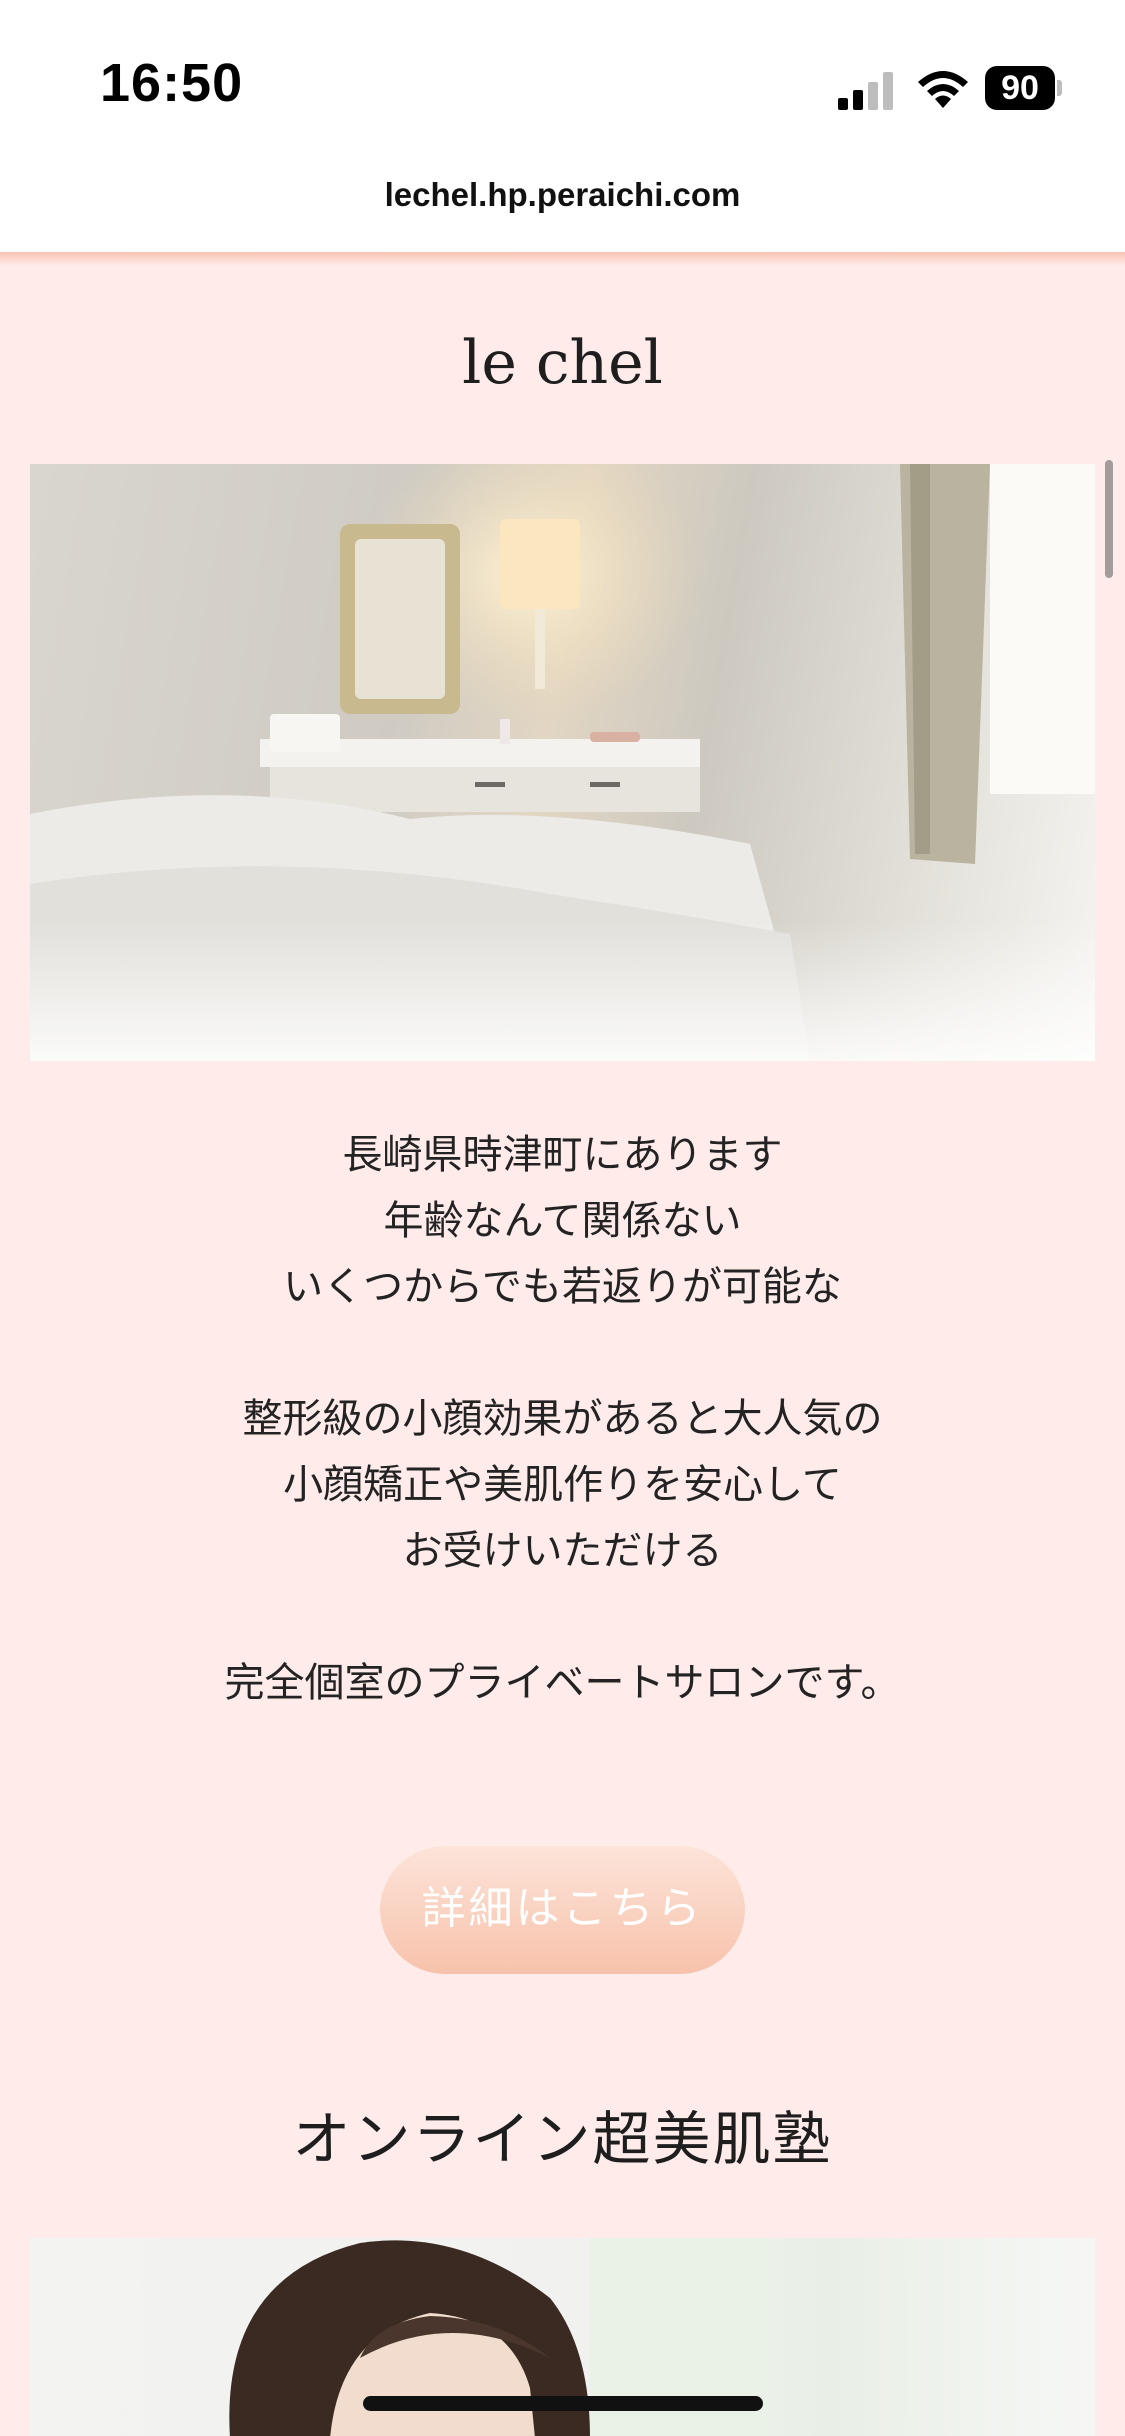  I want to click on header-band, so click(562, 259).